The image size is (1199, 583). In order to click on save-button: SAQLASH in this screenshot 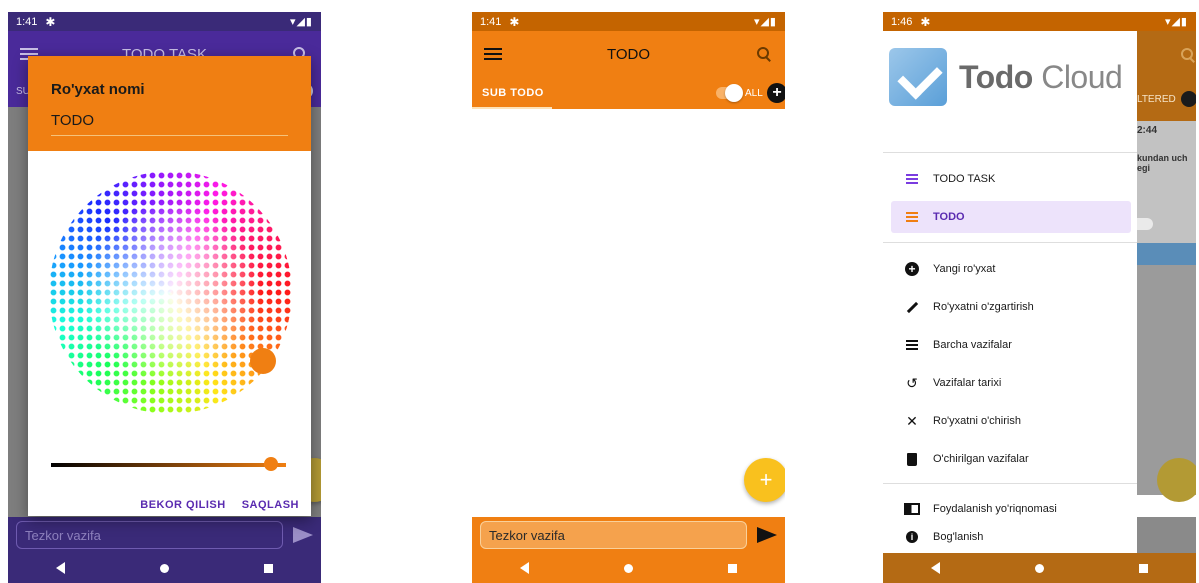, I will do `click(270, 505)`.